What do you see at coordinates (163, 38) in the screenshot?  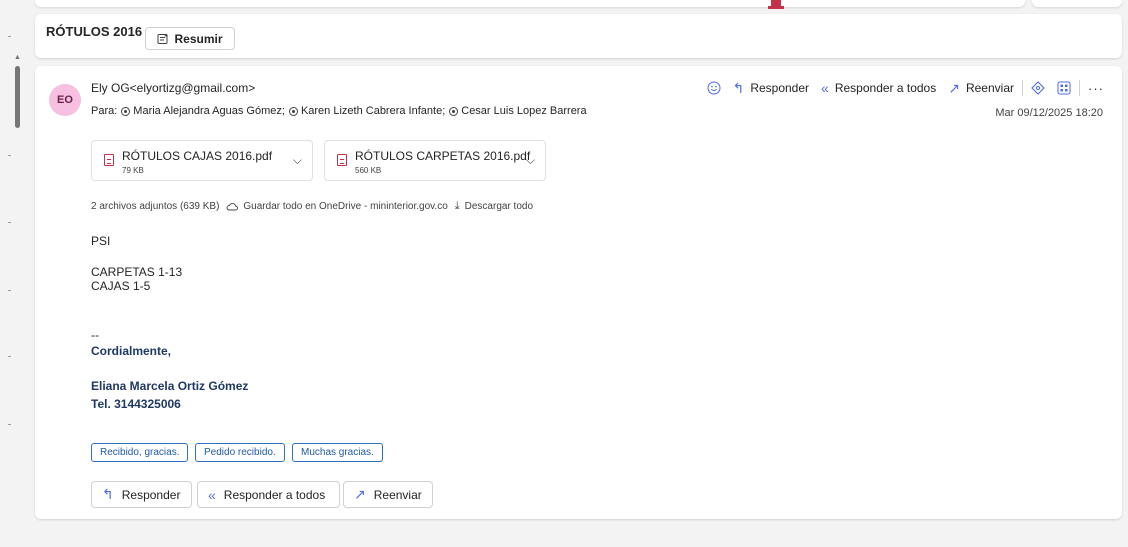 I see `summary-icon` at bounding box center [163, 38].